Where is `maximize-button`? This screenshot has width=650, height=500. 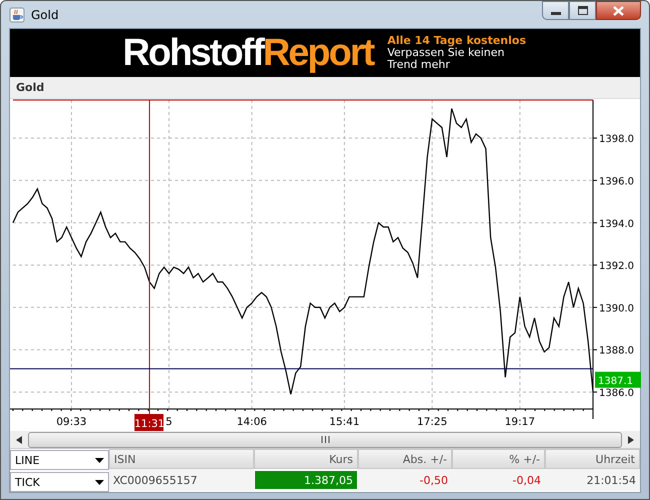
maximize-button is located at coordinates (582, 10).